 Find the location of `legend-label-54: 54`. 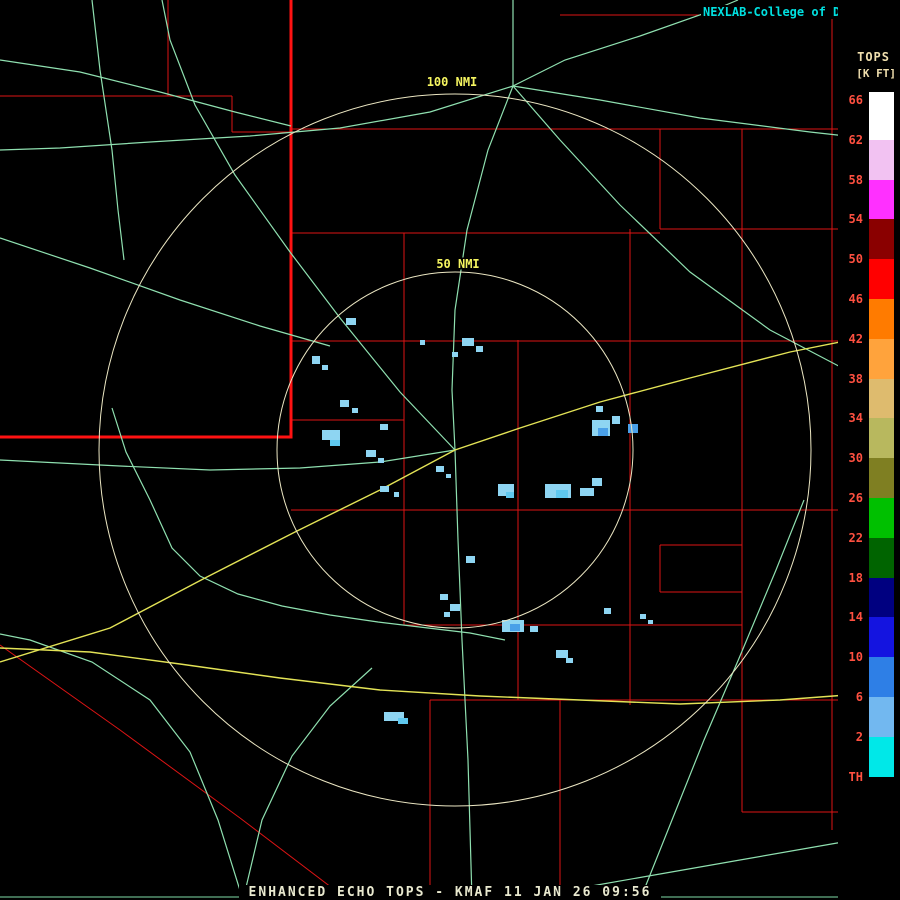

legend-label-54: 54 is located at coordinates (855, 219).